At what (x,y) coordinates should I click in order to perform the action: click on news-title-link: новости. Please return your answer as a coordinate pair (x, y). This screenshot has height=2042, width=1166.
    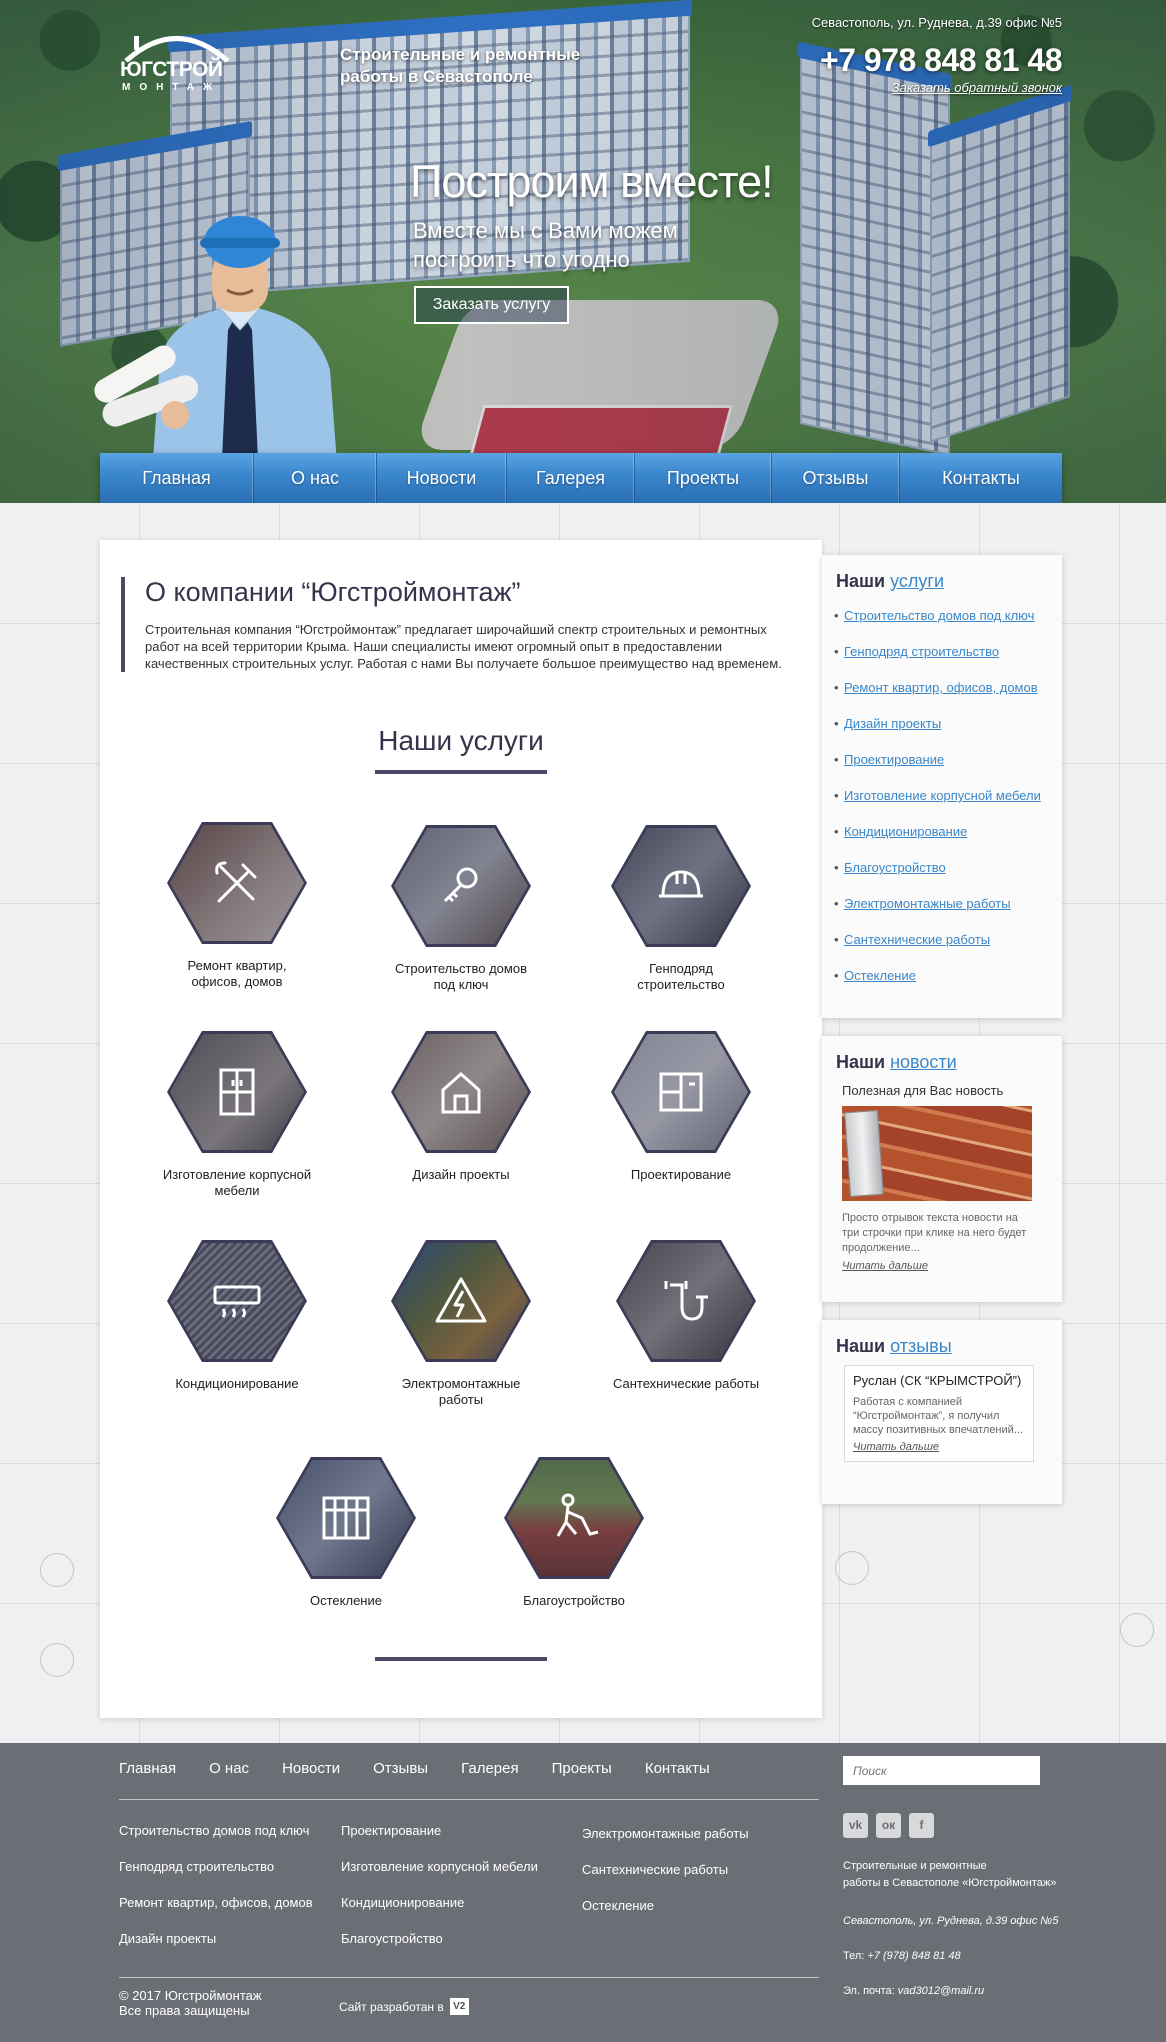
    Looking at the image, I should click on (923, 1062).